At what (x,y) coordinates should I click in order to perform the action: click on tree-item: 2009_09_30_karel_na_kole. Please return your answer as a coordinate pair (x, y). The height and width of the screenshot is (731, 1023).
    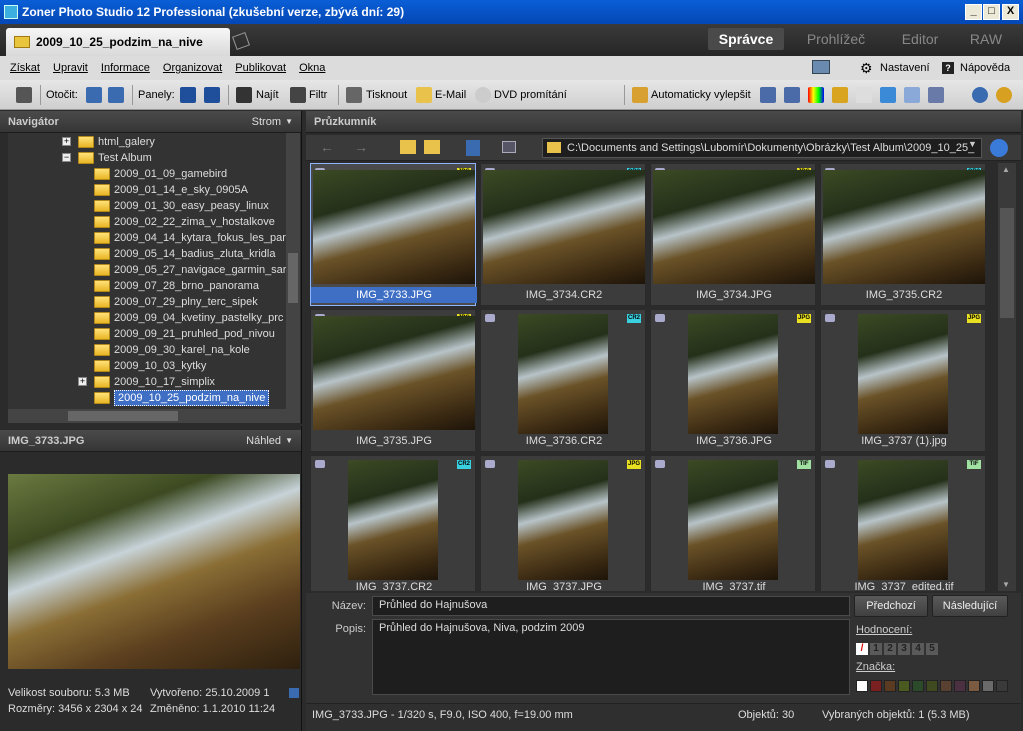
    Looking at the image, I should click on (147, 350).